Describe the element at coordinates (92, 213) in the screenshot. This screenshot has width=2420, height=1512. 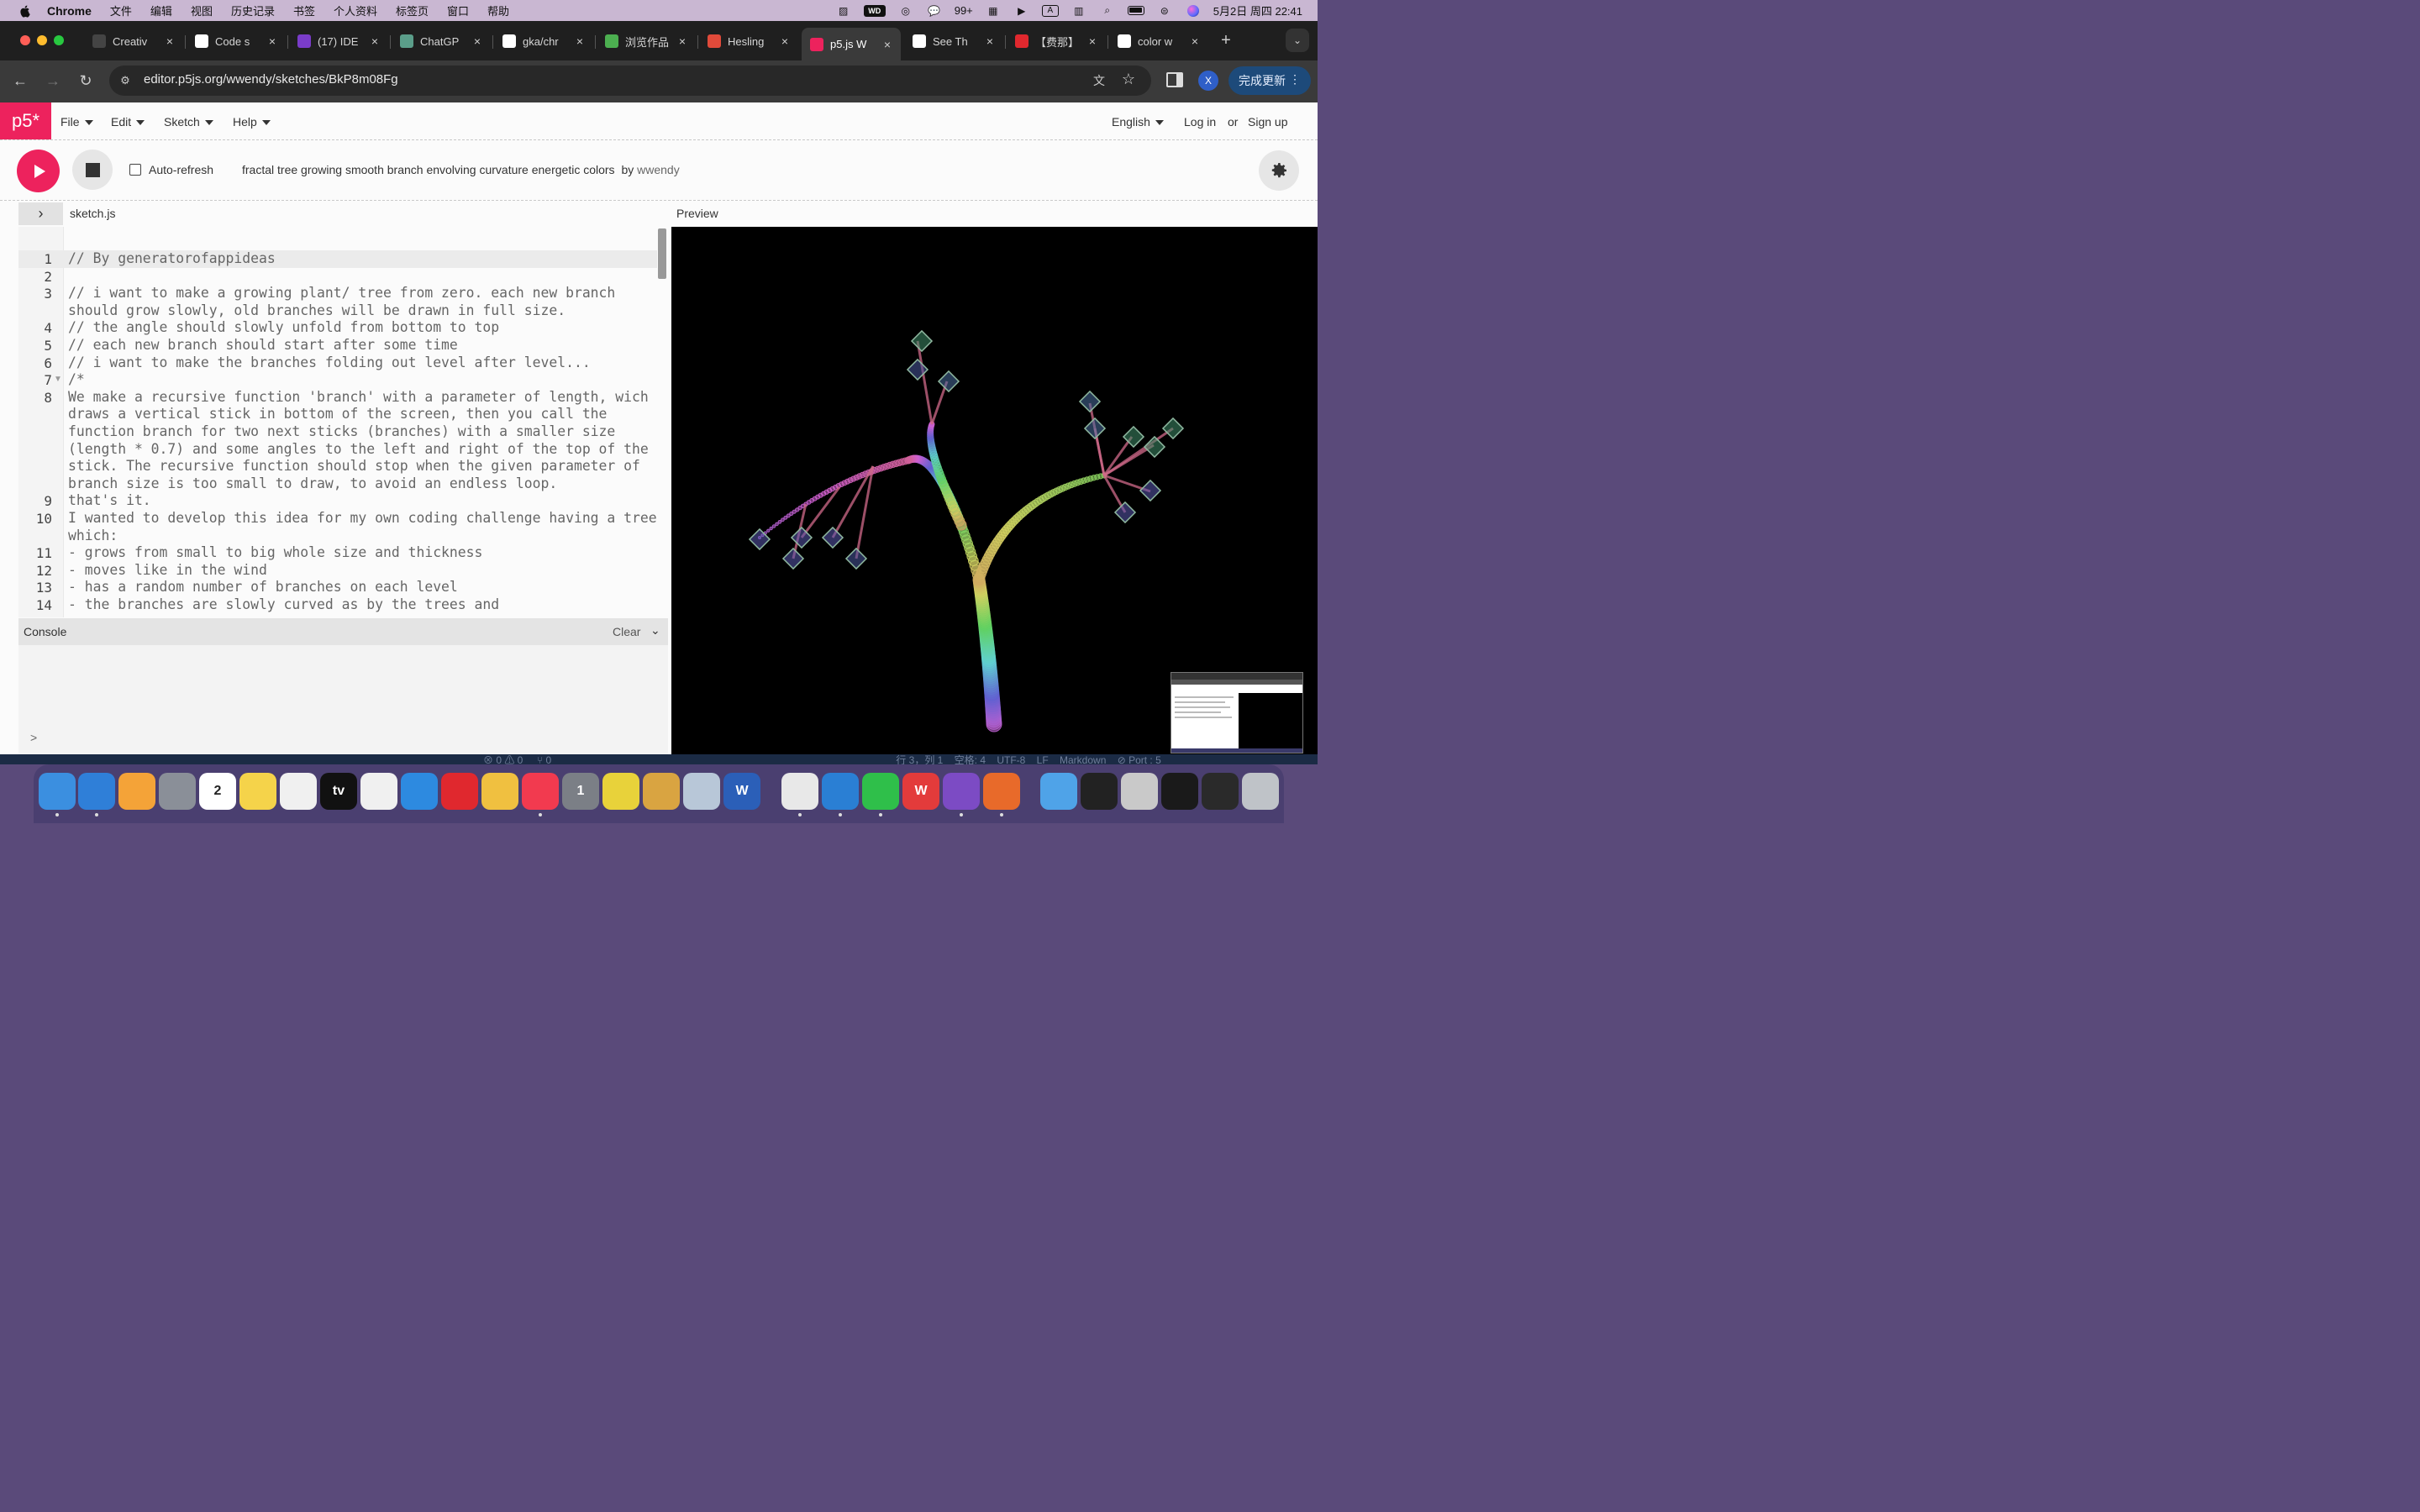
I see `file-tab: sketch.js` at that location.